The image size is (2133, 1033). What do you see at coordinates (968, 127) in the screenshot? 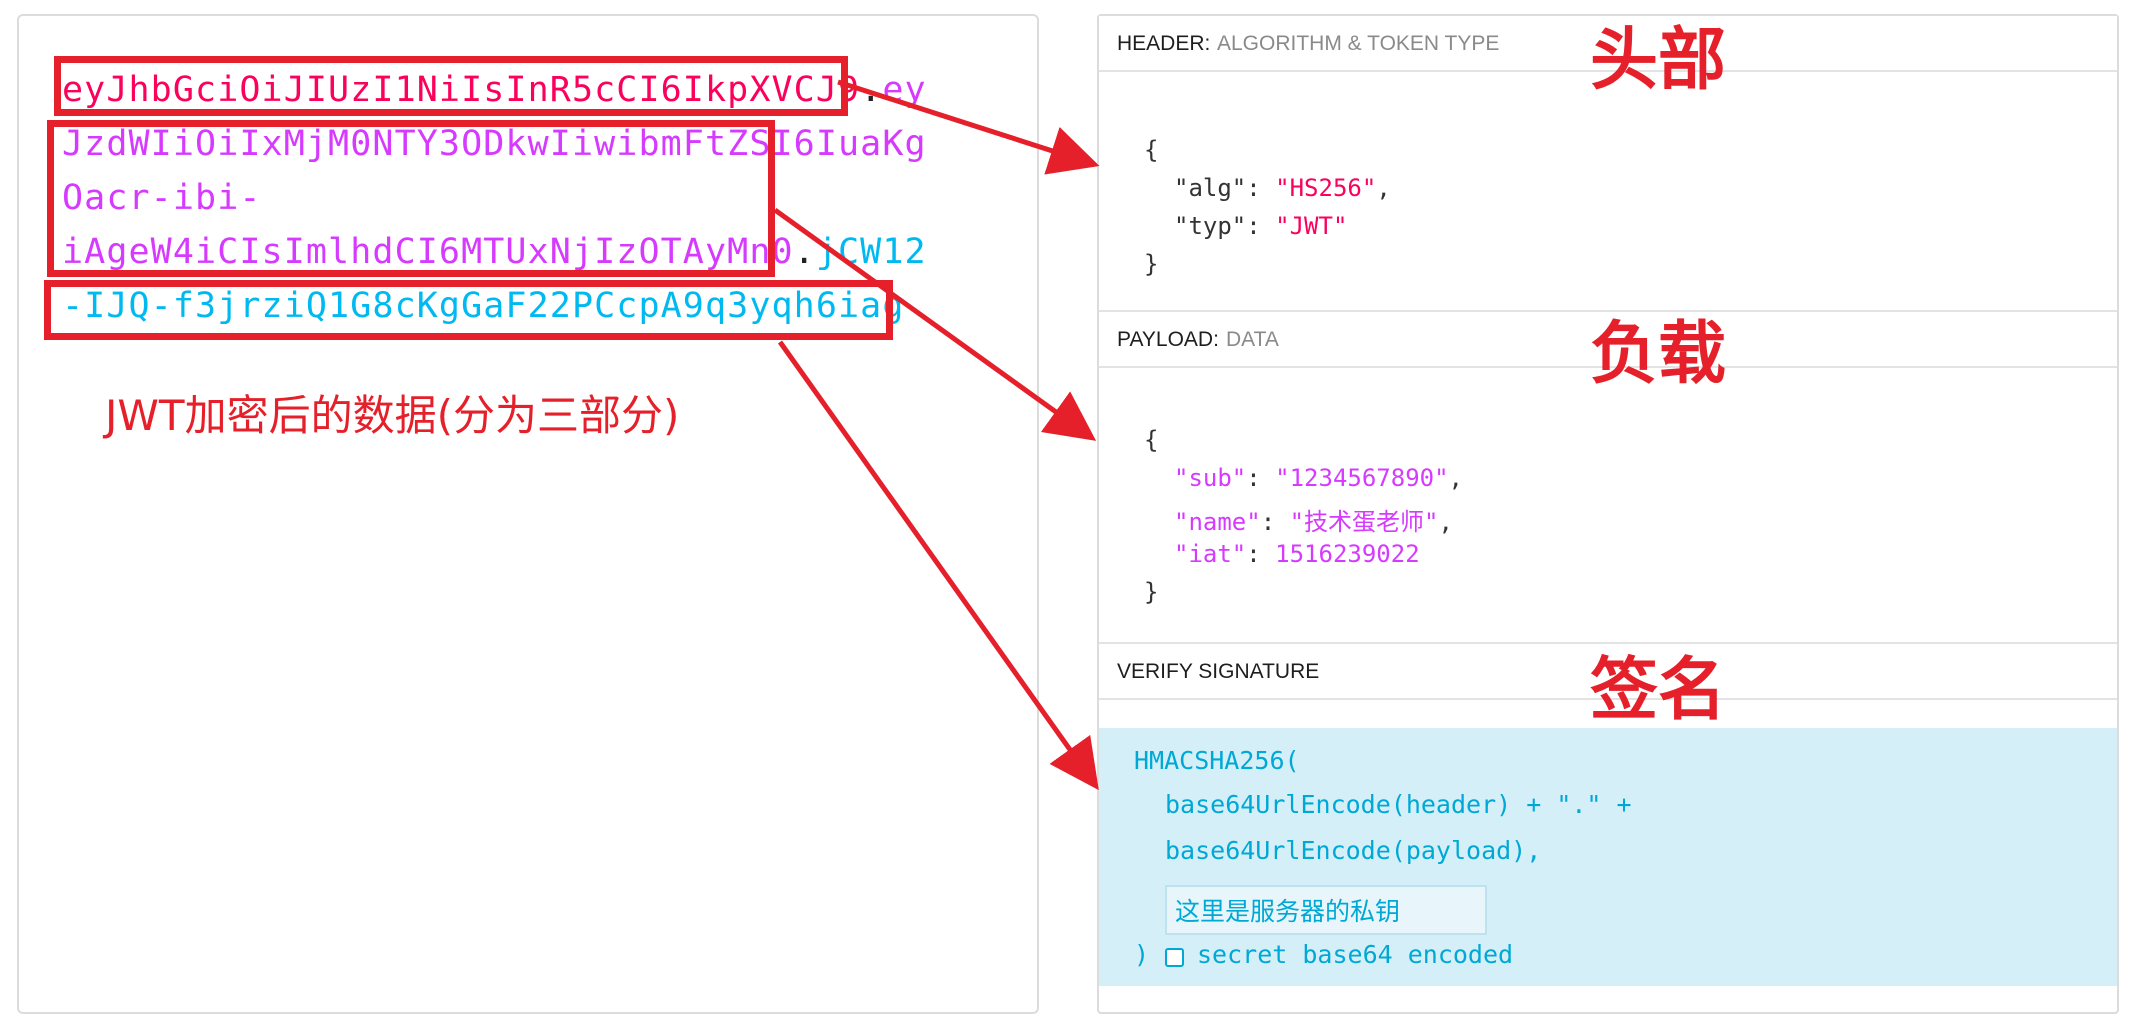
I see `arrow-to-header` at bounding box center [968, 127].